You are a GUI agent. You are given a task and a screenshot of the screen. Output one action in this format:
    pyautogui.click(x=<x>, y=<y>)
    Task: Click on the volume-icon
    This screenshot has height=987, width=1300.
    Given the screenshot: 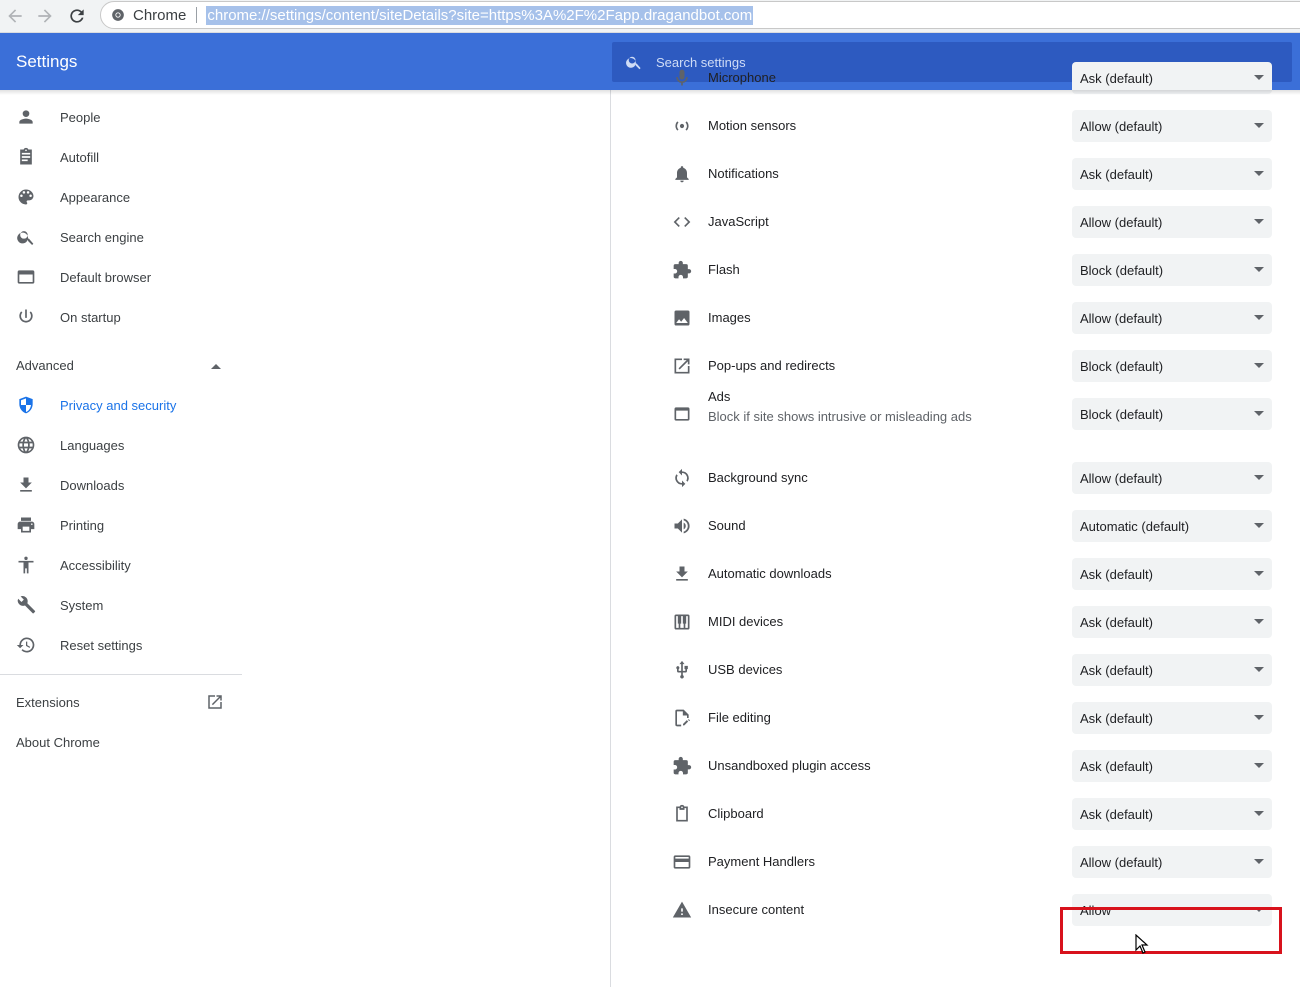 What is the action you would take?
    pyautogui.click(x=682, y=526)
    